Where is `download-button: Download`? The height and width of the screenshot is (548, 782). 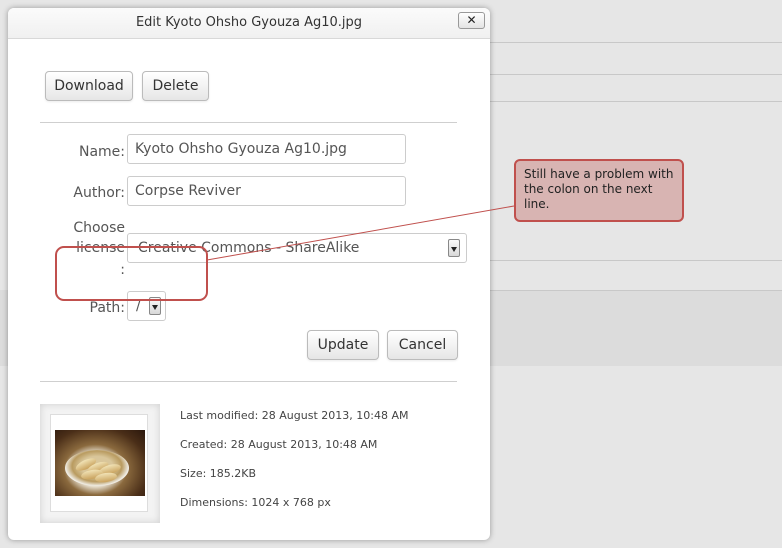
download-button: Download is located at coordinates (89, 86).